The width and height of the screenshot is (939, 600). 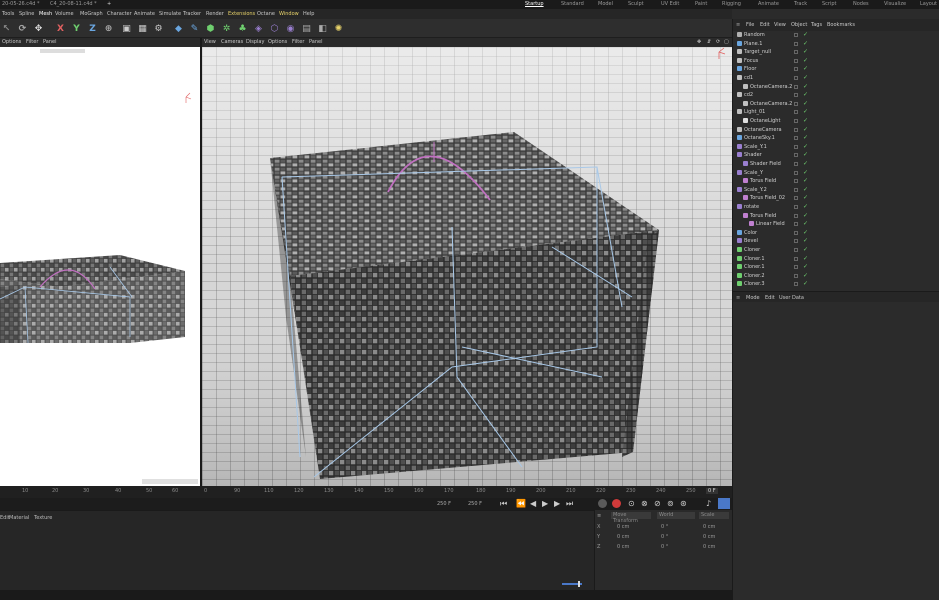 I want to click on move-view-icon: ✥, so click(x=699, y=42).